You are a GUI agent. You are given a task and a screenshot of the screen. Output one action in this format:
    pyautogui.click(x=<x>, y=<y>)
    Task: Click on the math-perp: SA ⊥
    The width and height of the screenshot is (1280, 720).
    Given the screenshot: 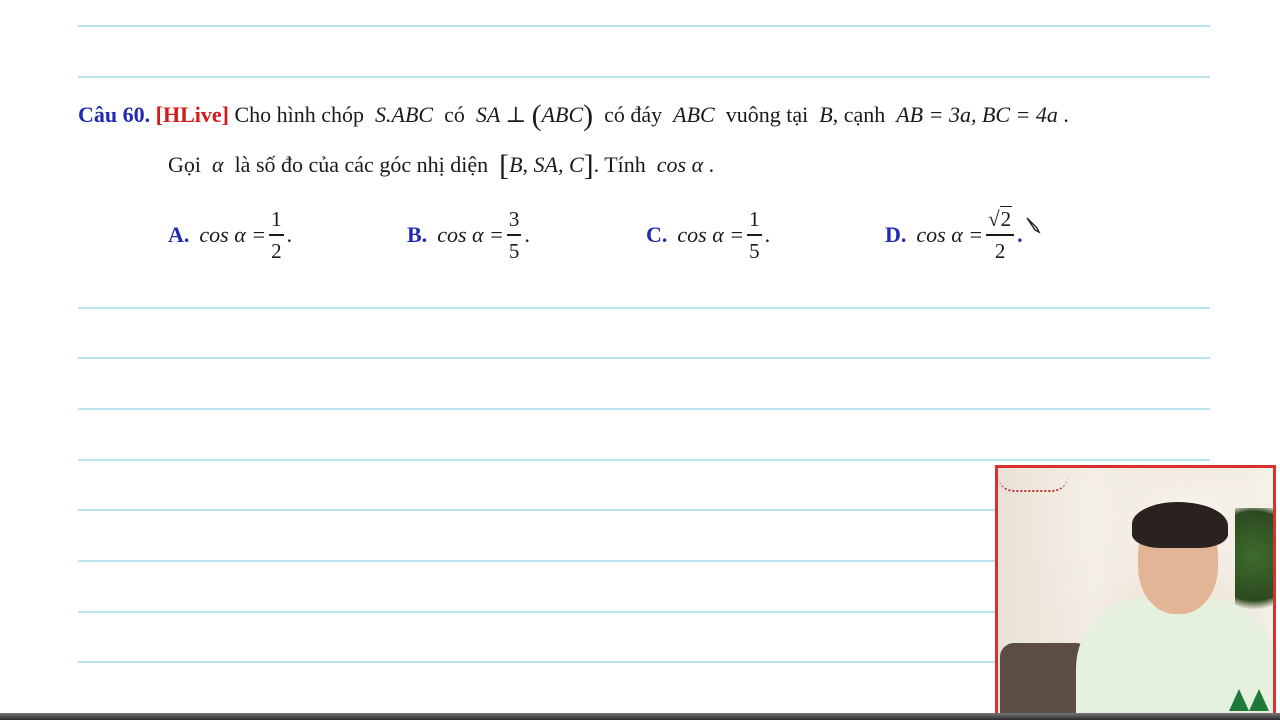 What is the action you would take?
    pyautogui.click(x=503, y=114)
    